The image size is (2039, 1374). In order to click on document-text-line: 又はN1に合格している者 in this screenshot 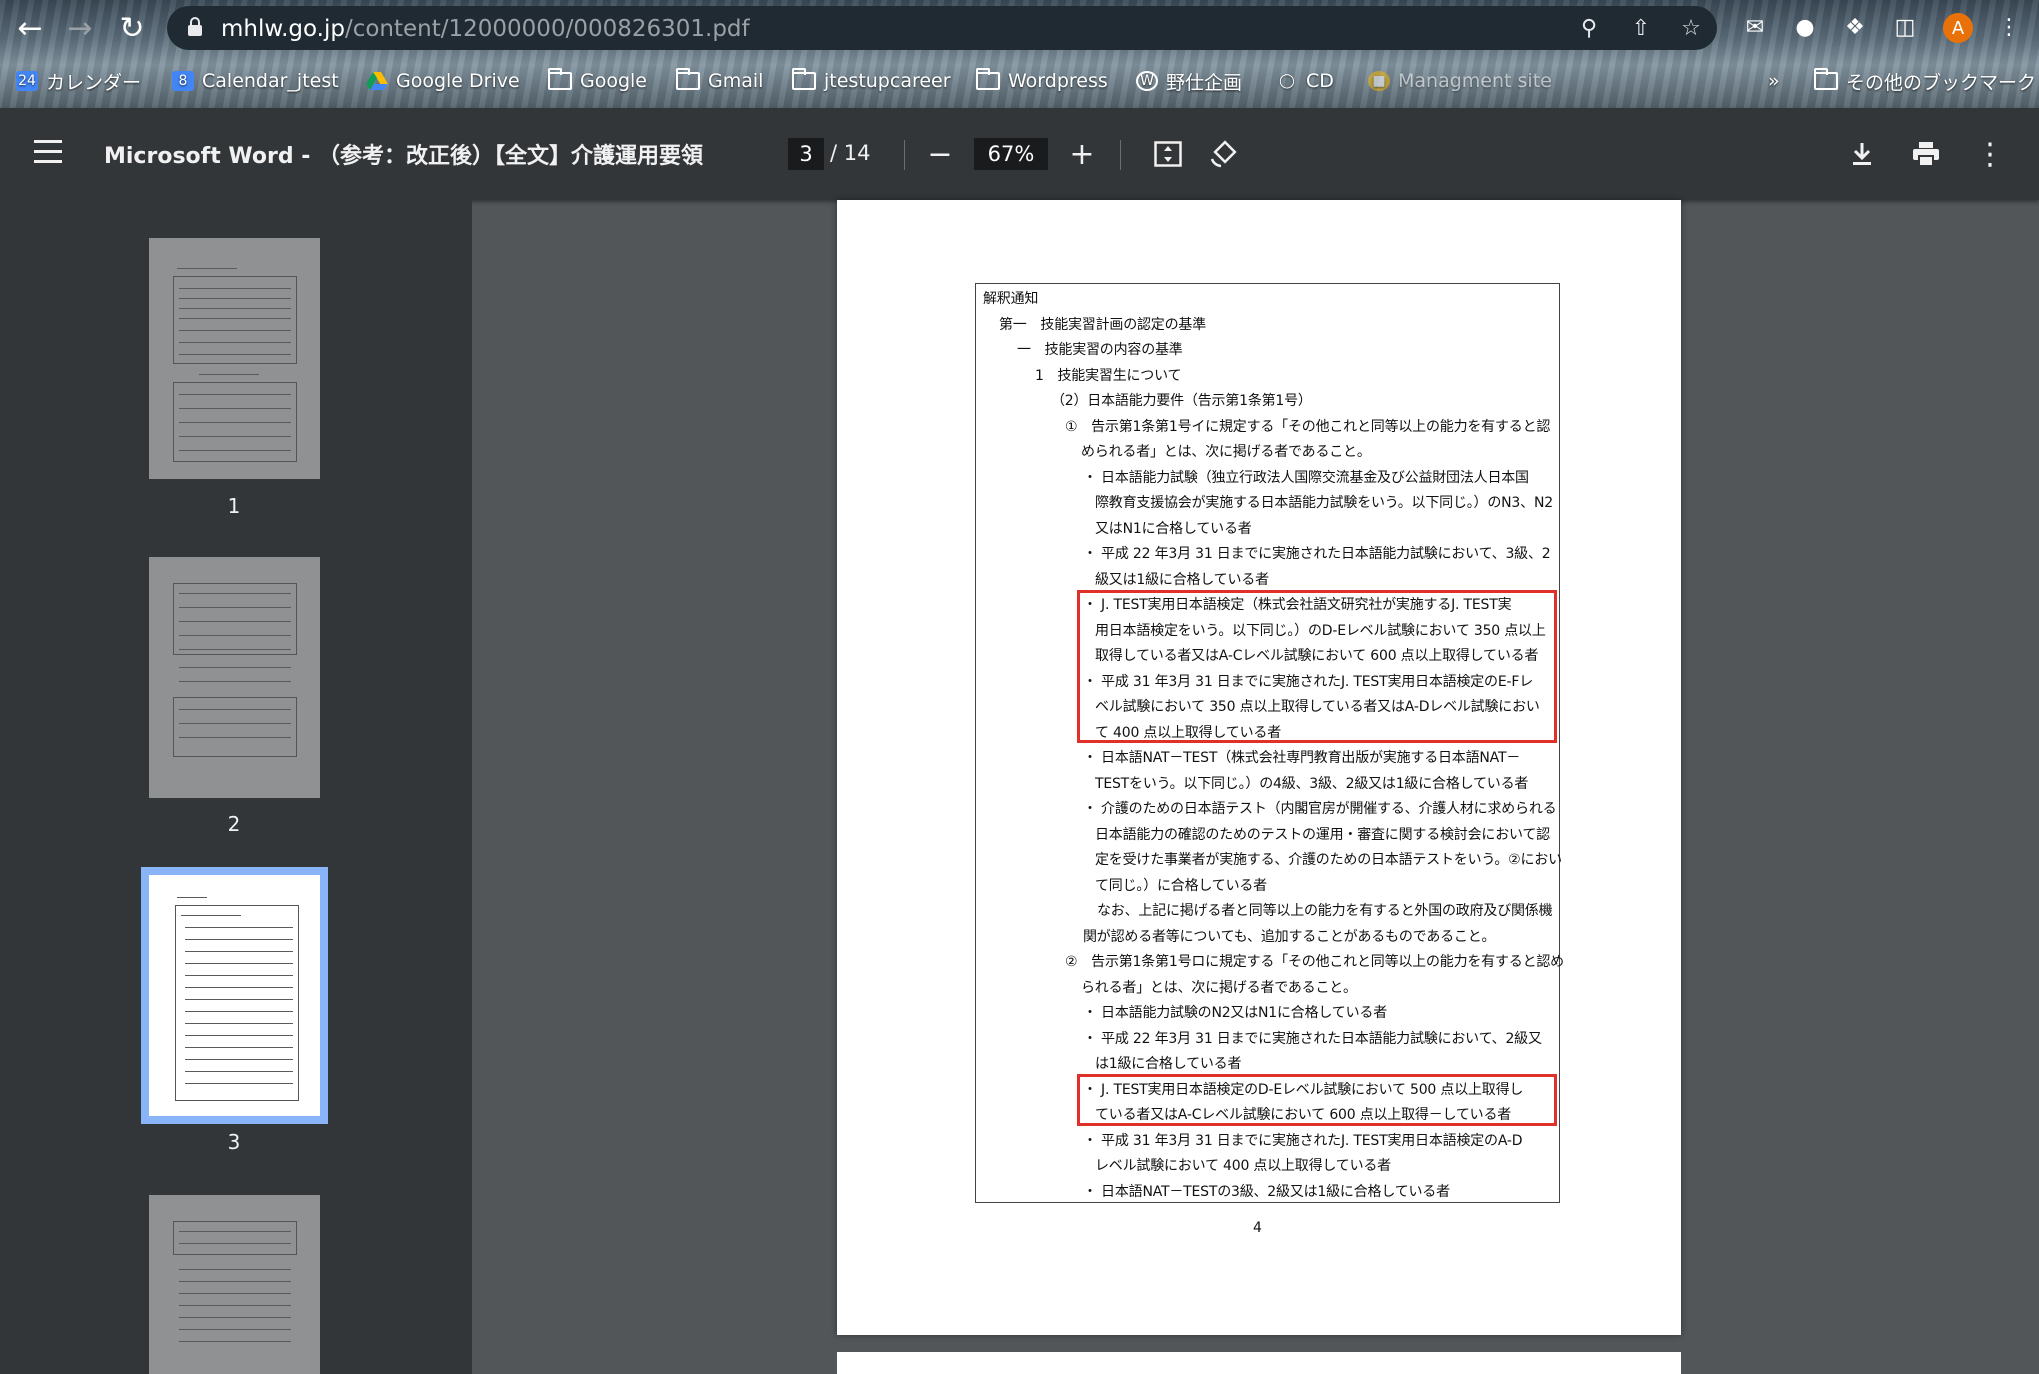, I will do `click(1173, 528)`.